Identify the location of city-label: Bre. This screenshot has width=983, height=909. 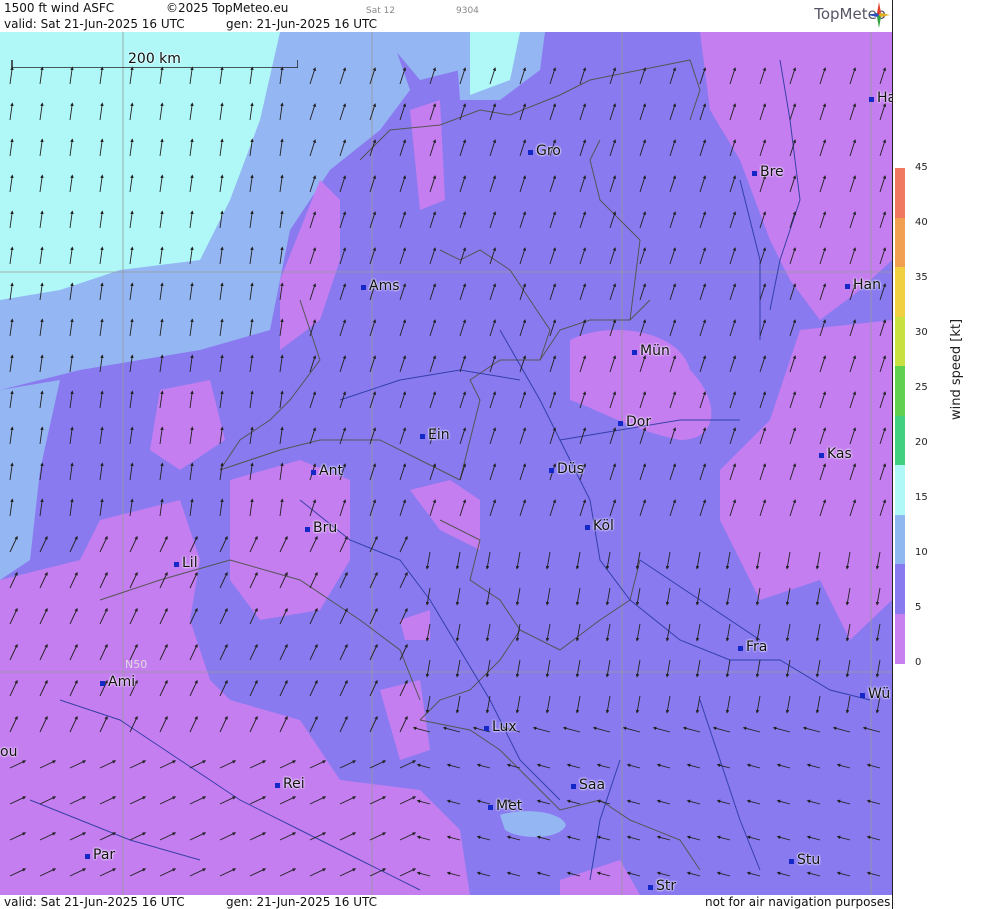
(768, 172).